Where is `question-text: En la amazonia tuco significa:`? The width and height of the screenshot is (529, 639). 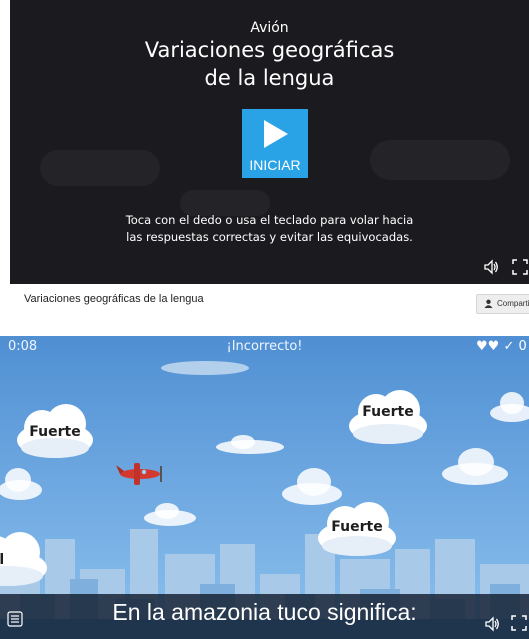 question-text: En la amazonia tuco significa: is located at coordinates (264, 612).